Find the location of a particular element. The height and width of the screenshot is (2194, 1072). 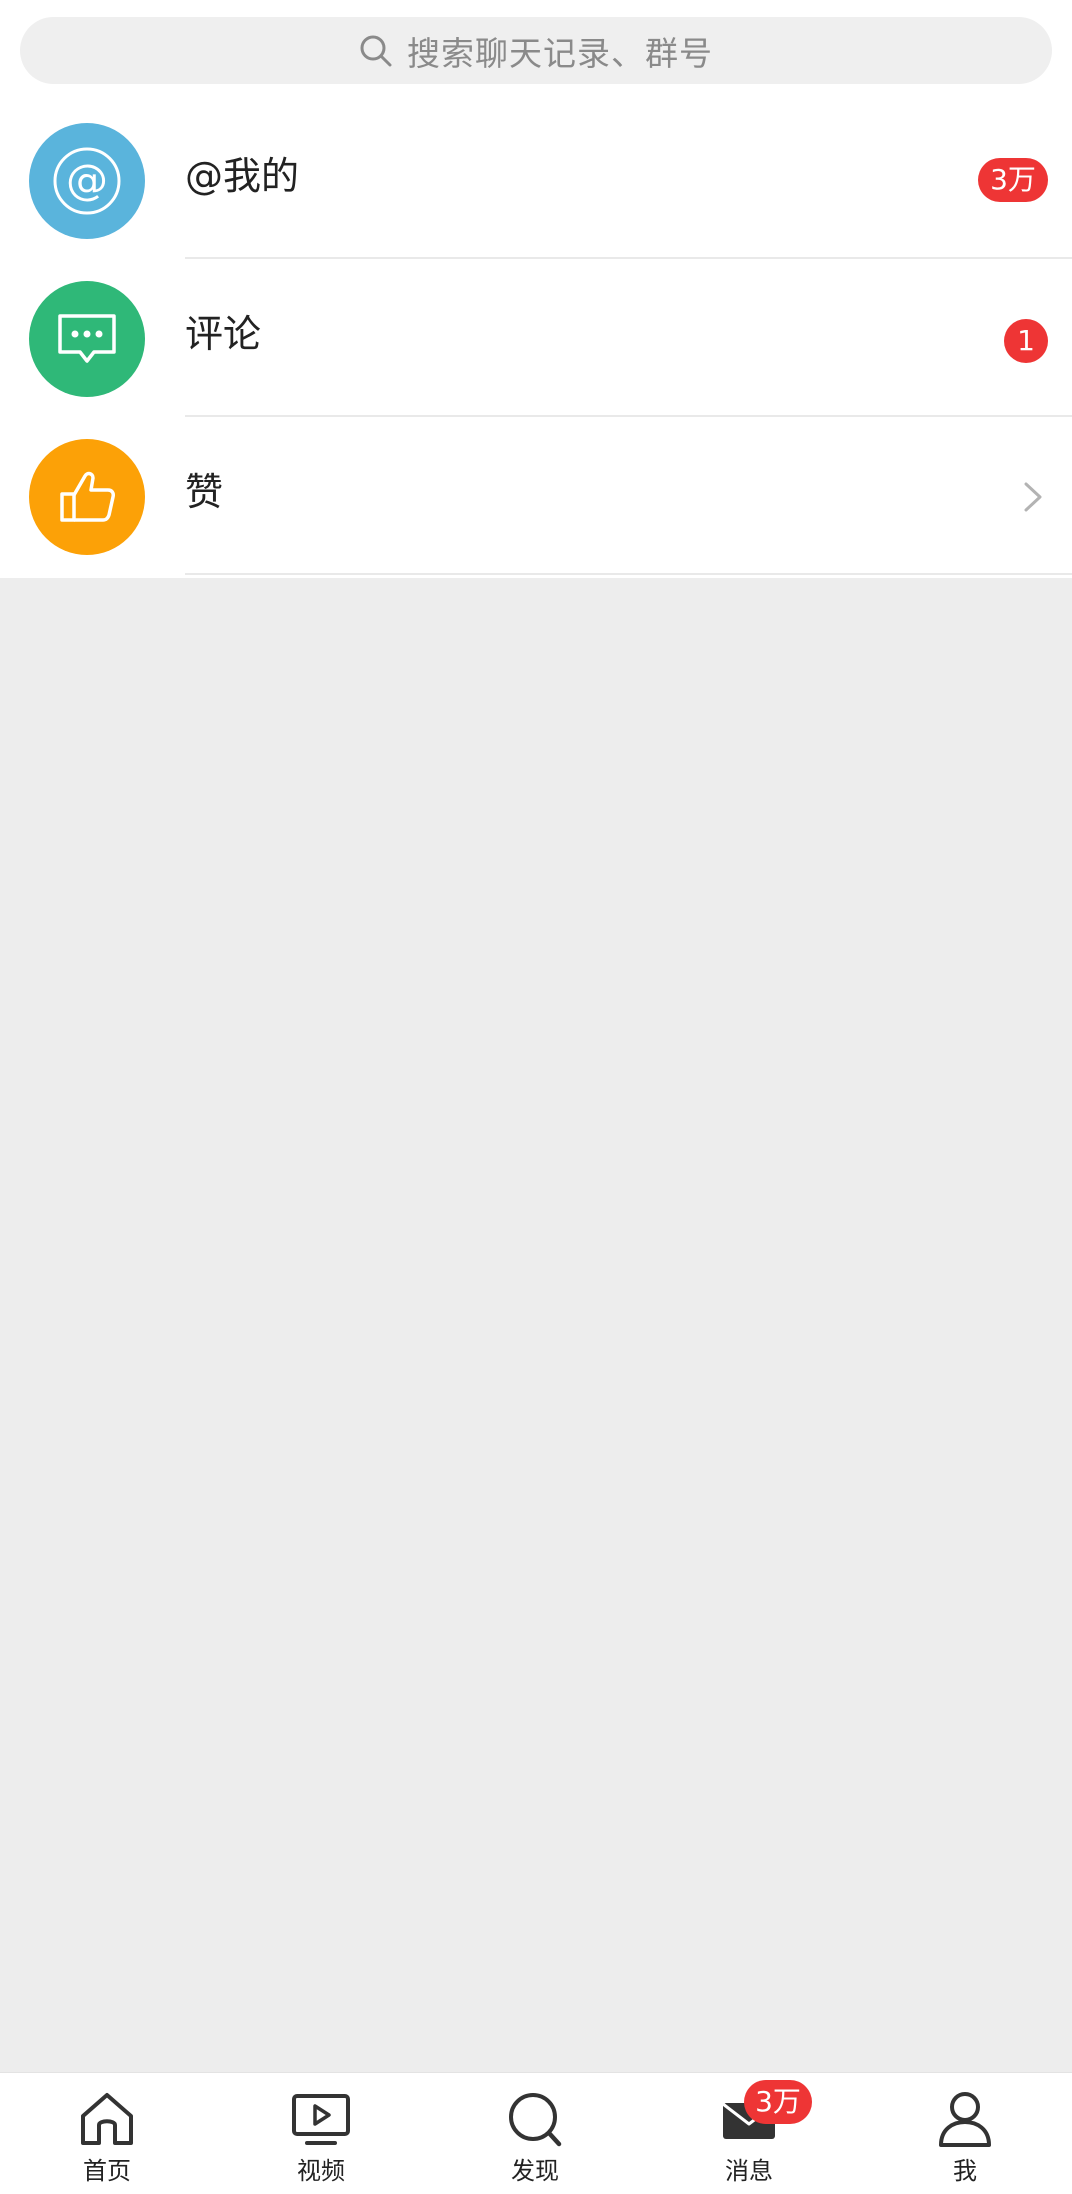

tab-label: 首页 is located at coordinates (107, 2171).